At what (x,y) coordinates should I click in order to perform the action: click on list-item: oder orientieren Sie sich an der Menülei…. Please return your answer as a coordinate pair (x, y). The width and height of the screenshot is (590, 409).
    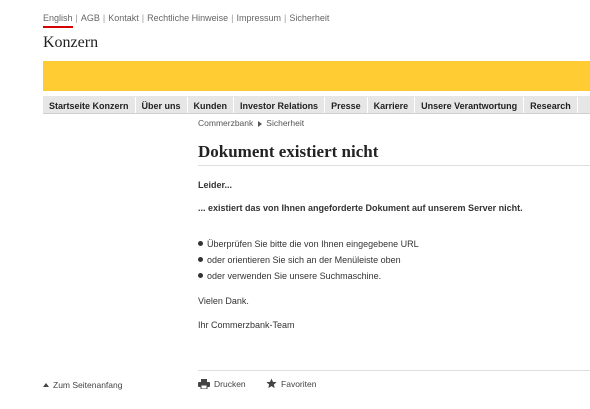
    Looking at the image, I should click on (308, 262).